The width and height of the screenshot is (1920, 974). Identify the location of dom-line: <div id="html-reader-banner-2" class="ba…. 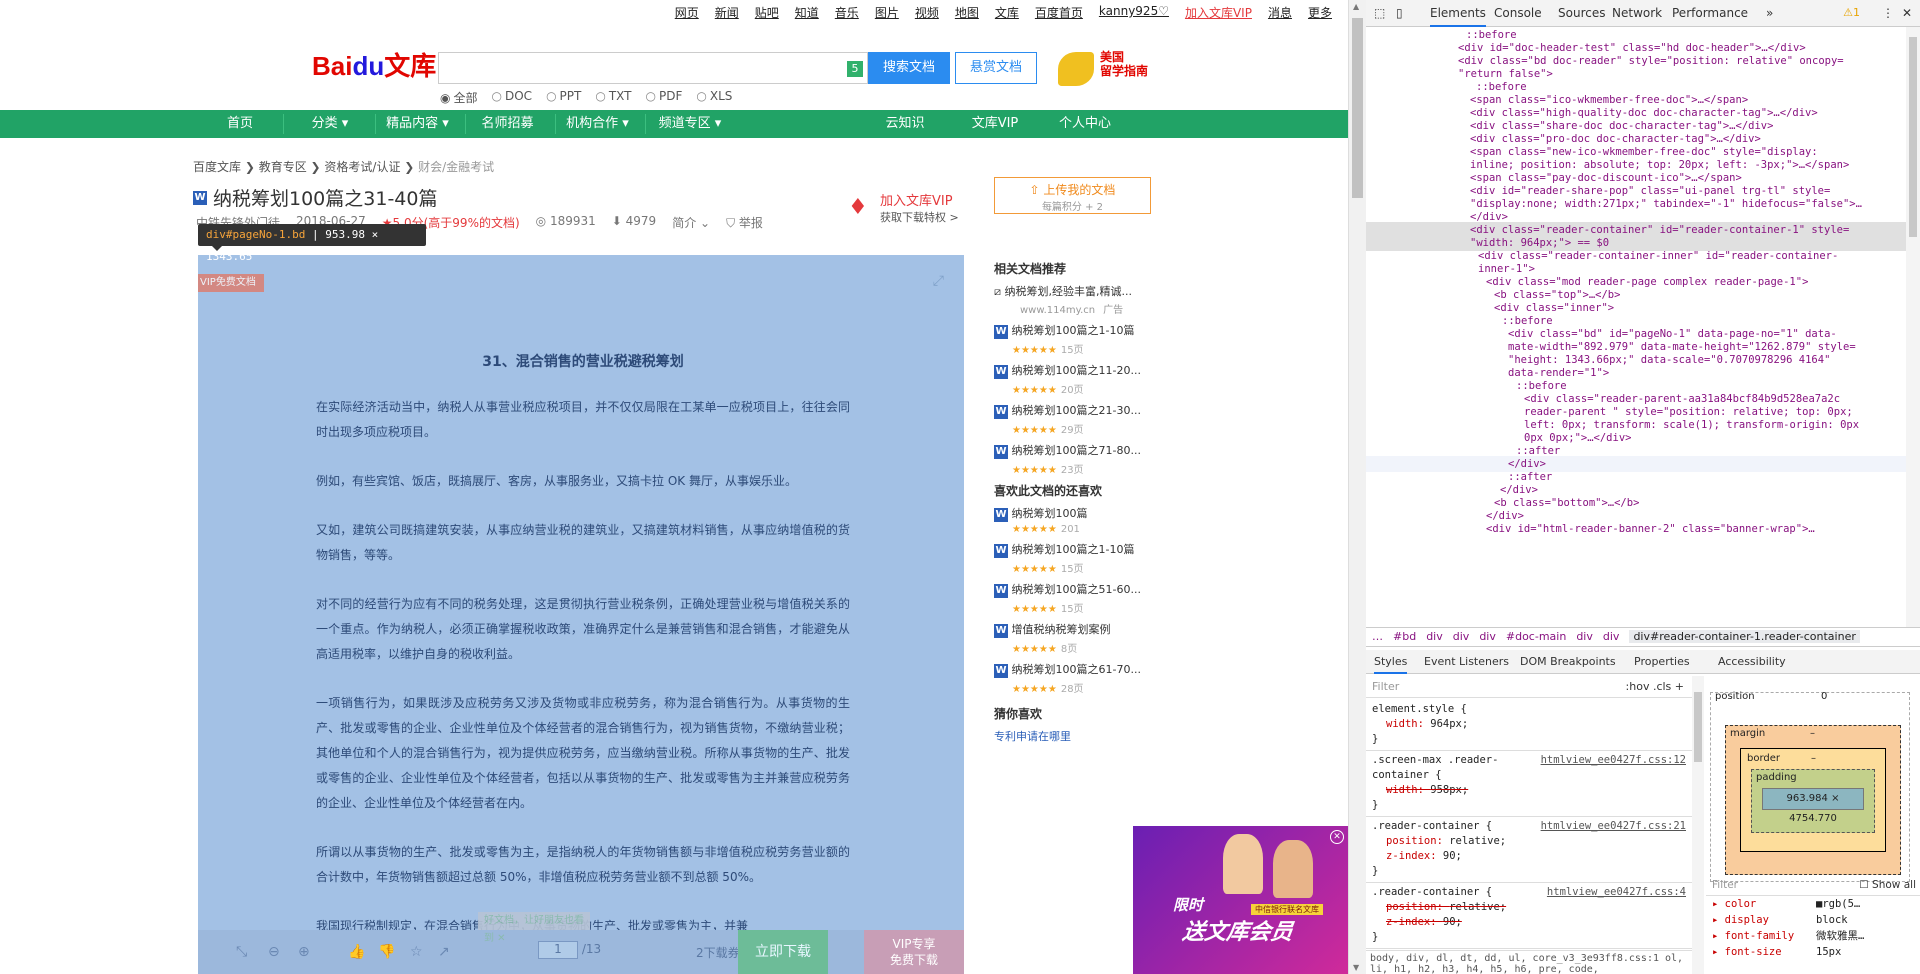
(1636, 529).